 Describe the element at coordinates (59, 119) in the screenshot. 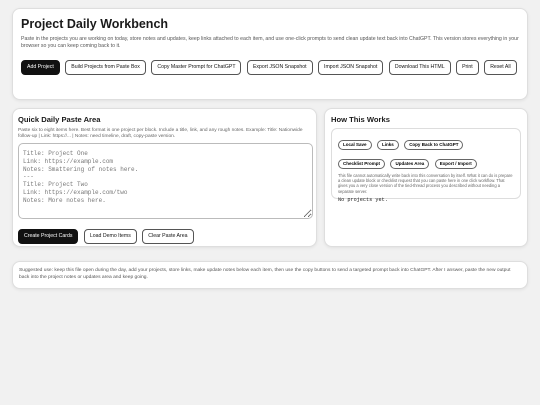

I see `paste-panel-title: Quick Daily Paste Area` at that location.